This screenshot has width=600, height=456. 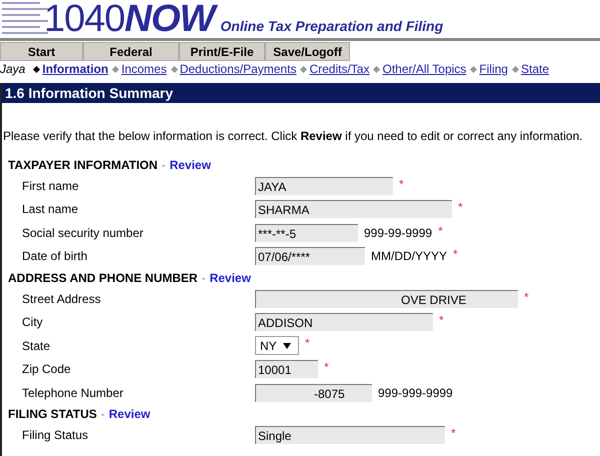 What do you see at coordinates (332, 26) in the screenshot?
I see `tagline: Online Tax Preparation and Filing` at bounding box center [332, 26].